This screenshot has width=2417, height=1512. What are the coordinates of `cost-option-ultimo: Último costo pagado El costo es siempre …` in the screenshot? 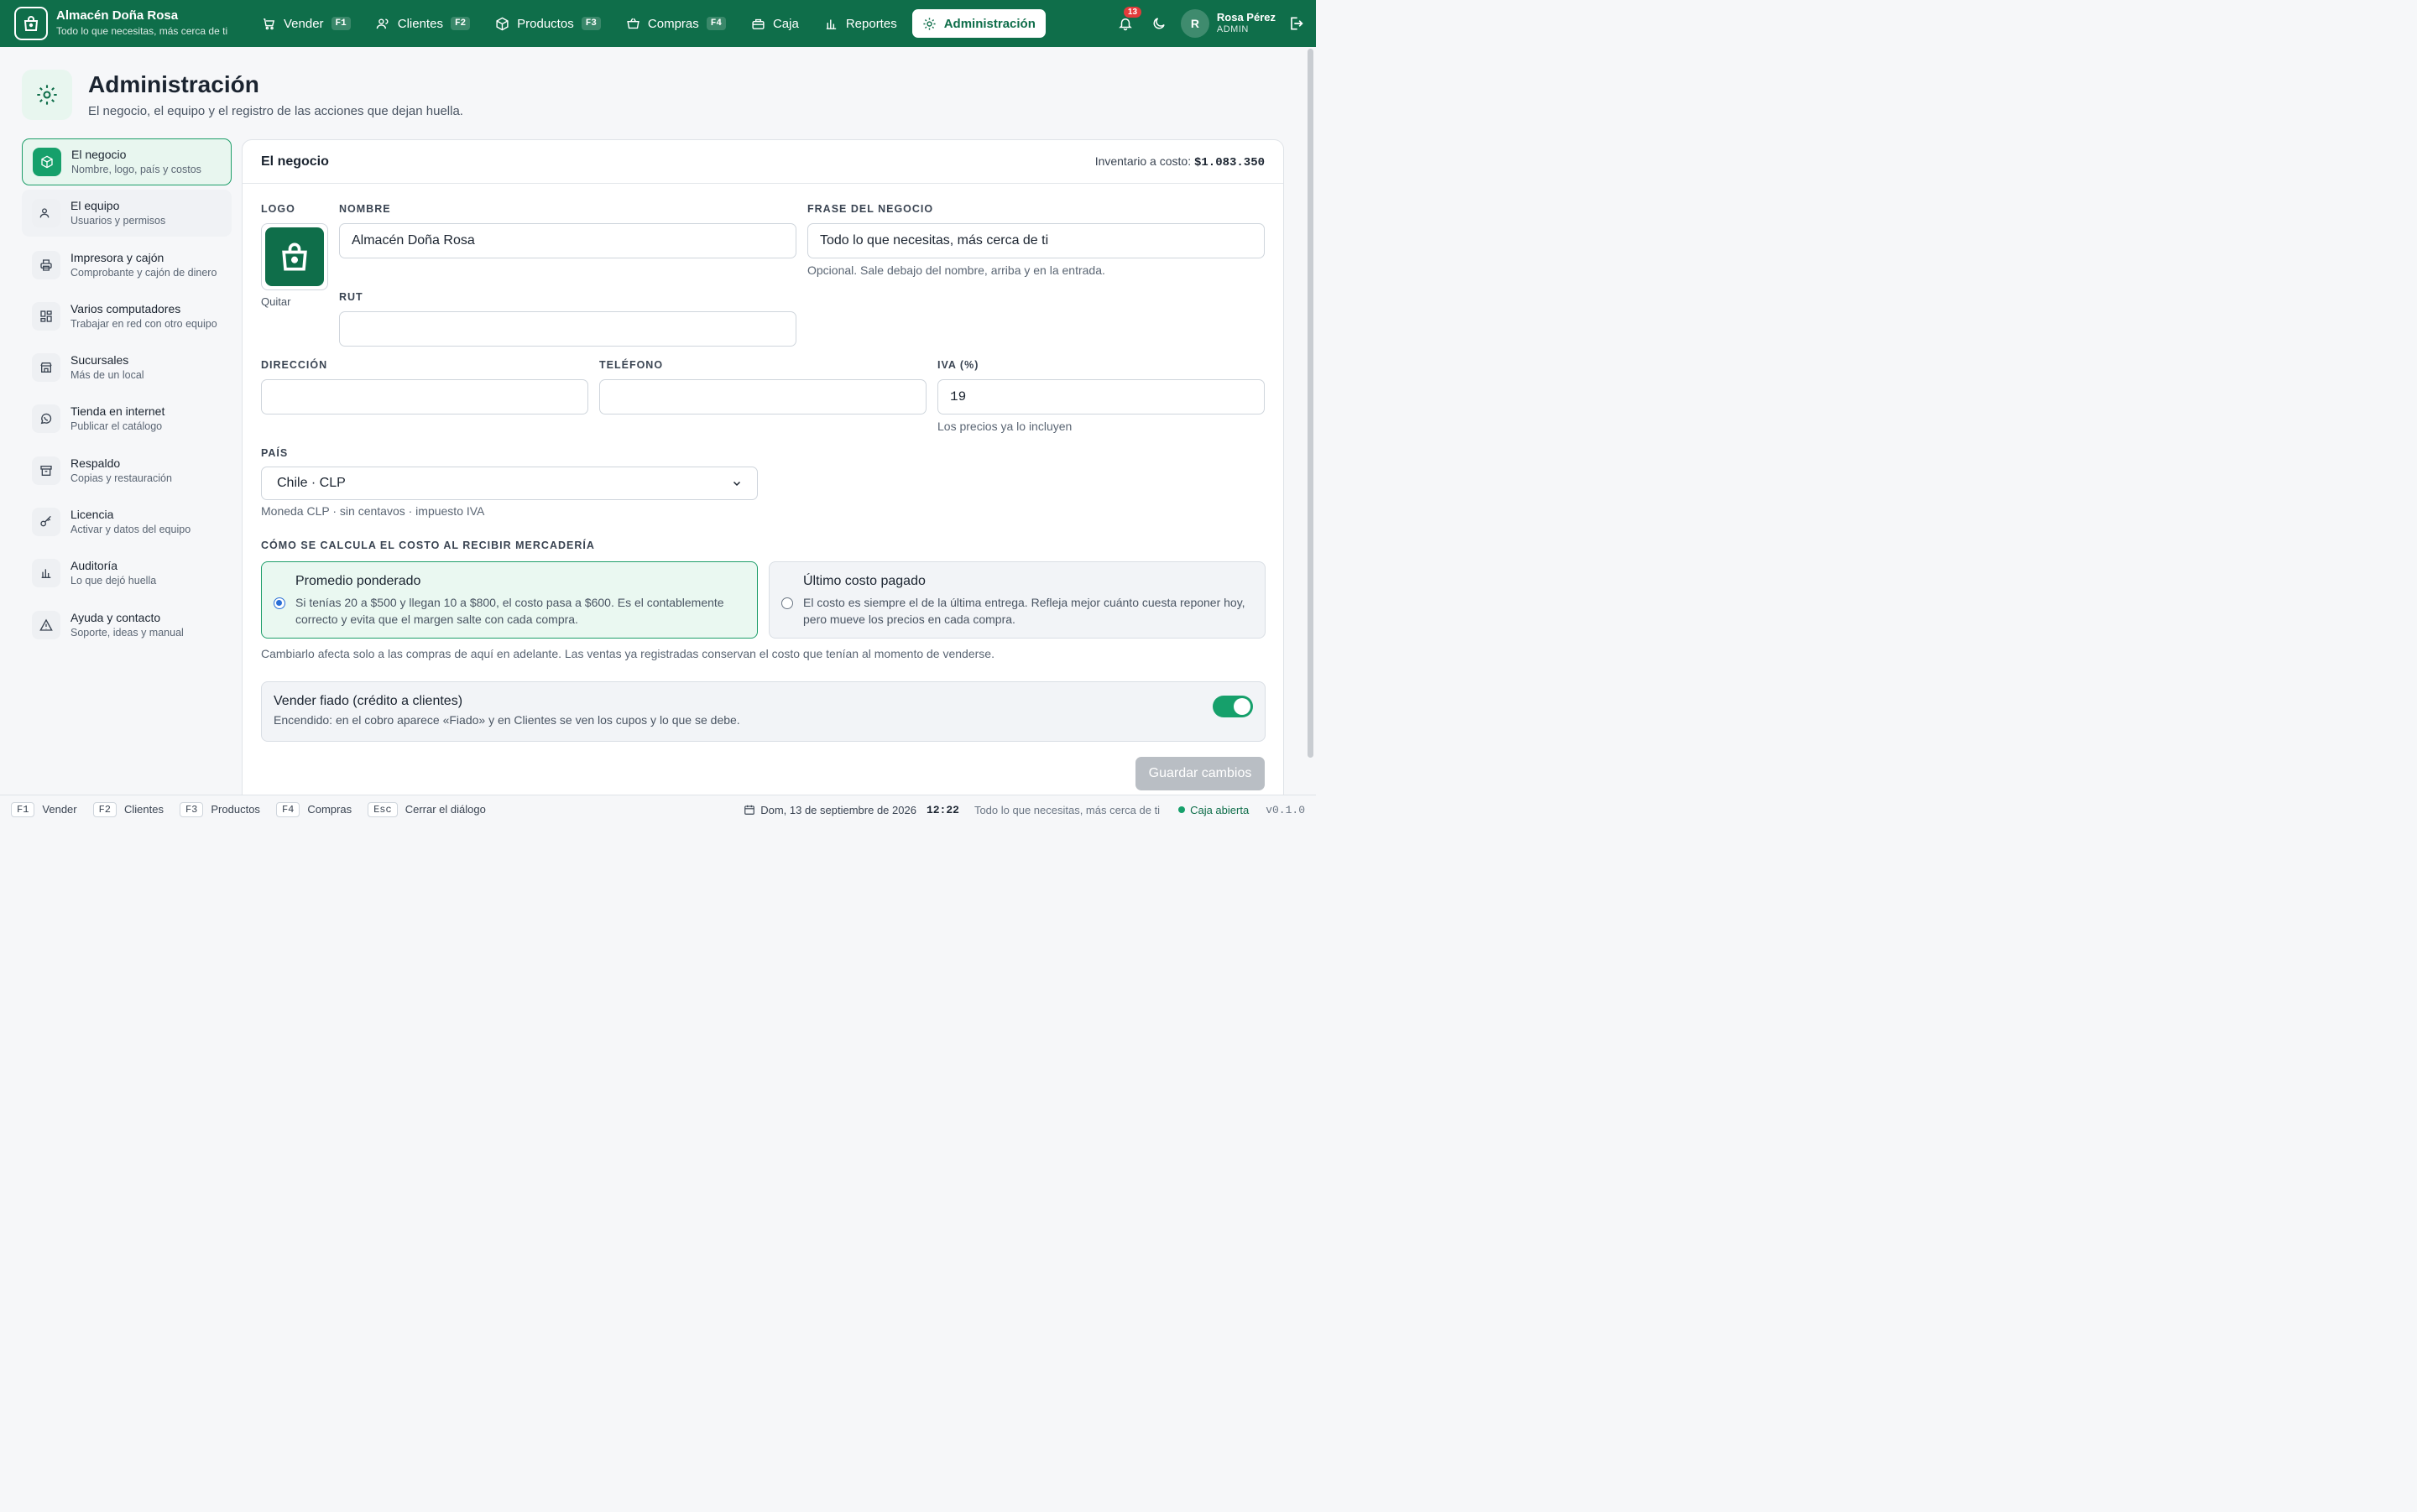 It's located at (1017, 600).